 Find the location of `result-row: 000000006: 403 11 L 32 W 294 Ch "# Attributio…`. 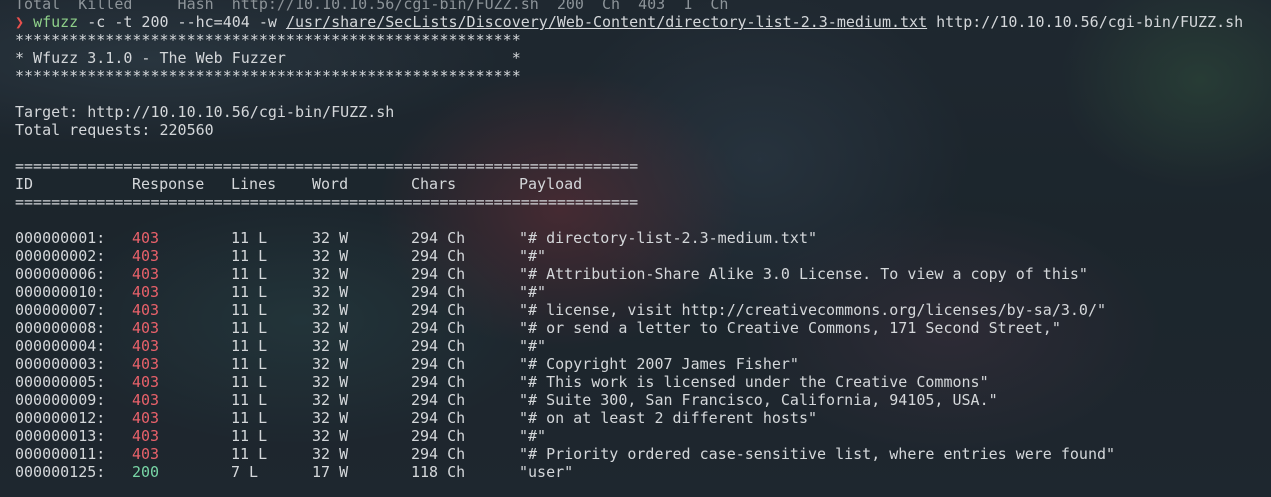

result-row: 000000006: 403 11 L 32 W 294 Ch "# Attributio… is located at coordinates (643, 274).